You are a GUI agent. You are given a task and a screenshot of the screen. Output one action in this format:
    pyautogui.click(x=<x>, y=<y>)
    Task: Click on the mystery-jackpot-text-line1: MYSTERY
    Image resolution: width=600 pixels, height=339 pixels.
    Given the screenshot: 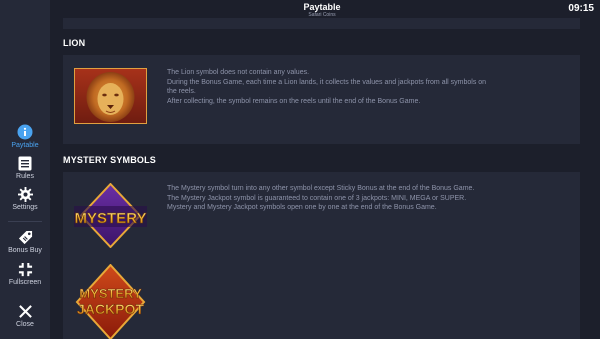 What is the action you would take?
    pyautogui.click(x=110, y=293)
    